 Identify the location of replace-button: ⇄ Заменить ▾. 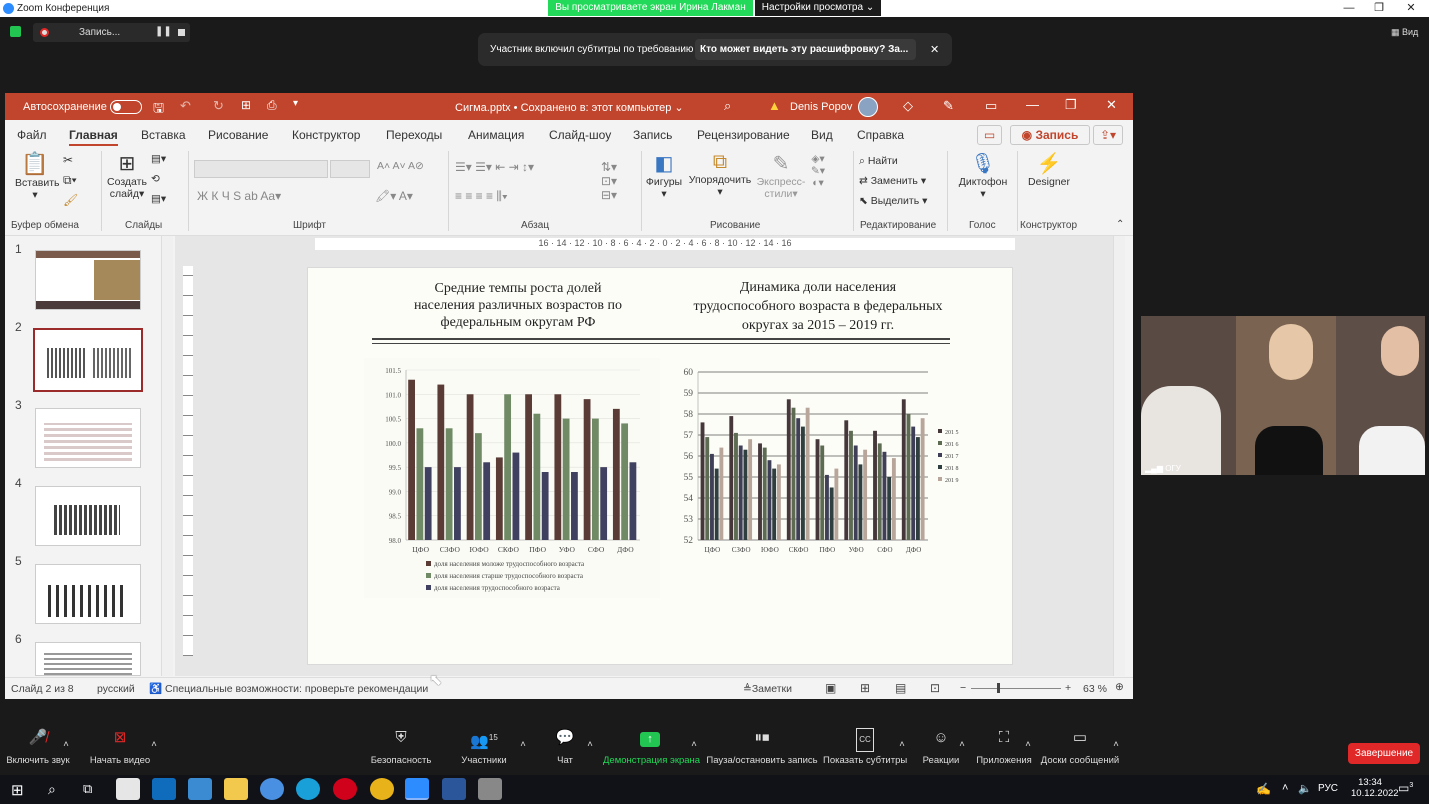
(892, 181).